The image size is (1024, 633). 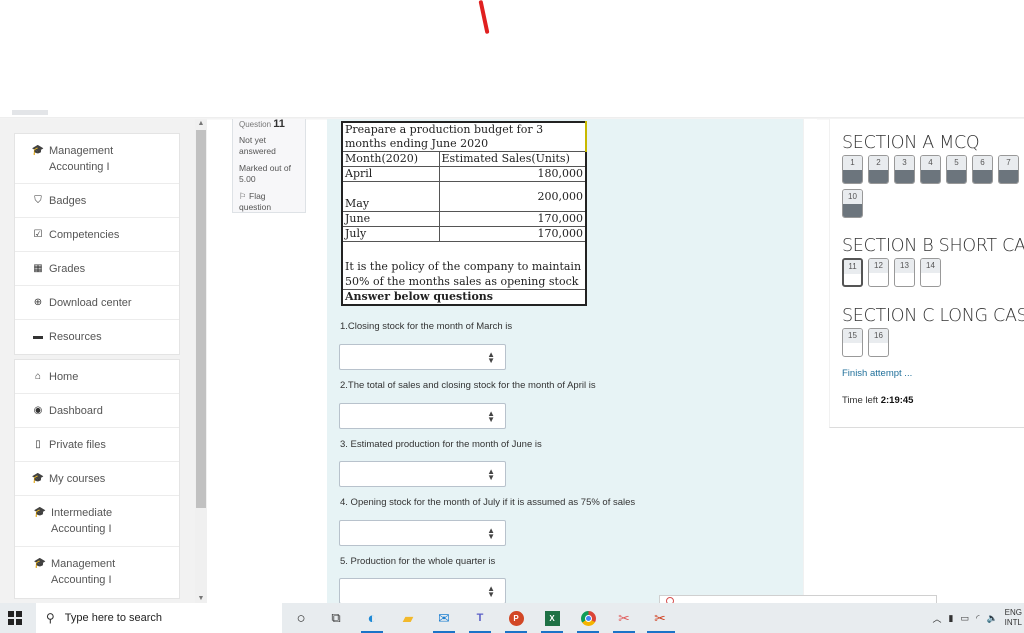 What do you see at coordinates (422, 533) in the screenshot?
I see `subquestion-4-select: ▲ ▼` at bounding box center [422, 533].